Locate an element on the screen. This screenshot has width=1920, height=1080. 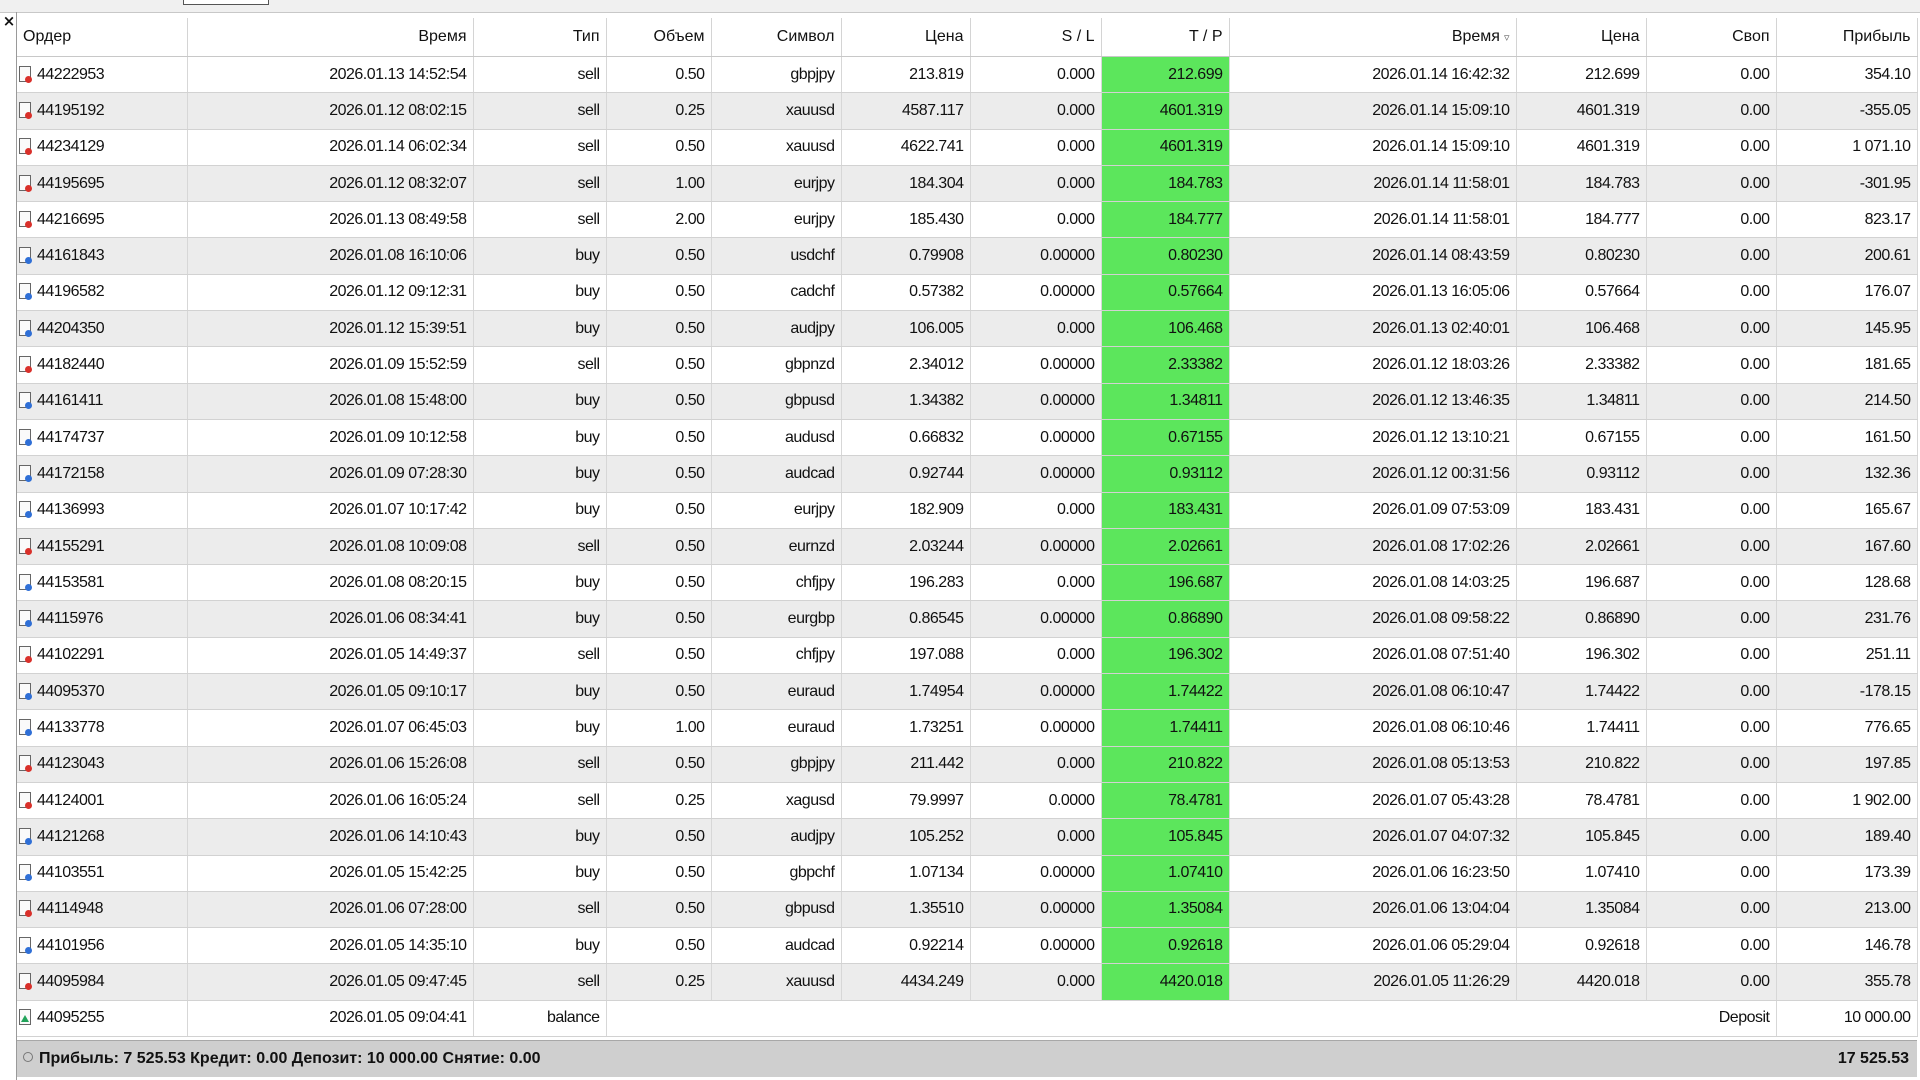
col-header-close-price: Цена is located at coordinates (1581, 37).